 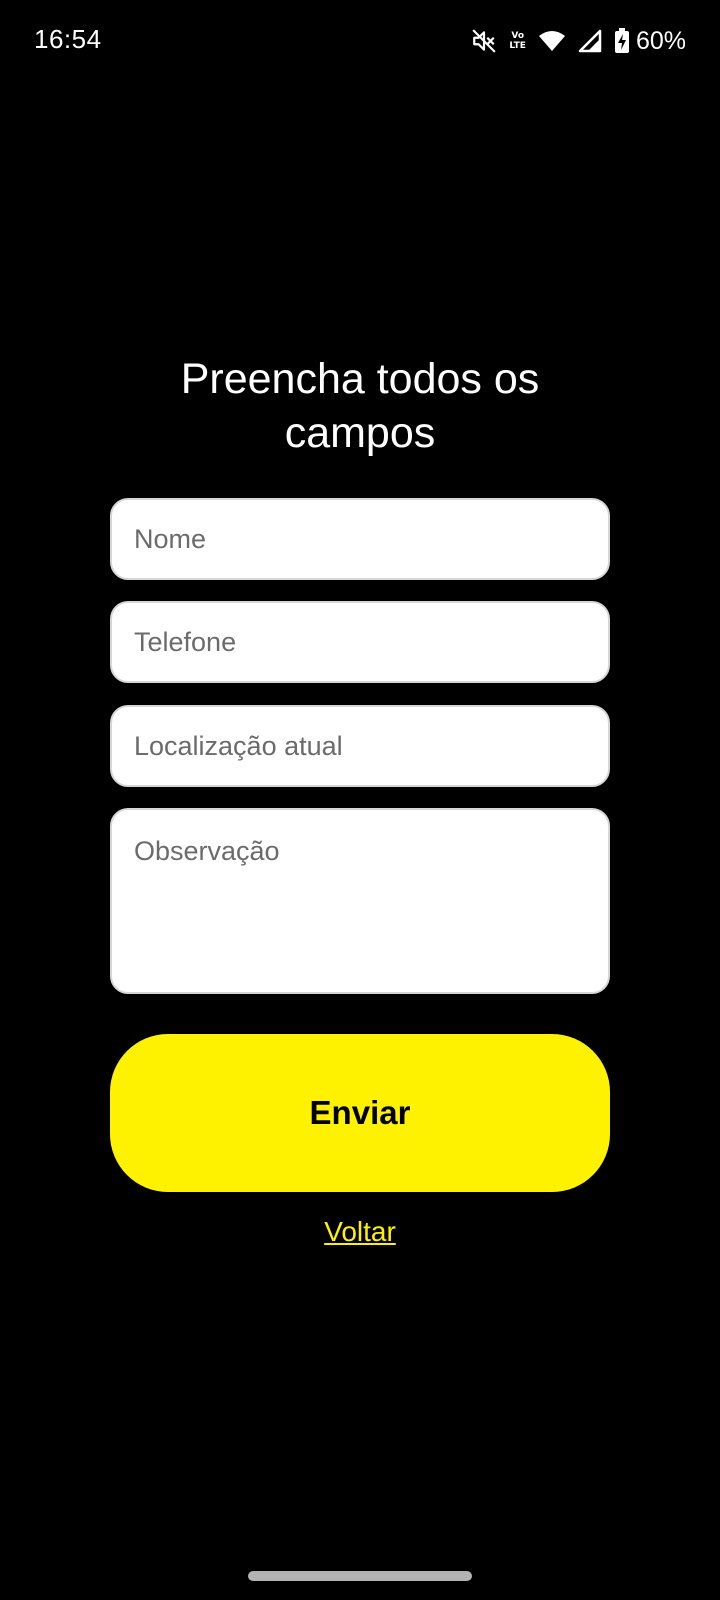 I want to click on volte-icon: Vo LTE, so click(x=517, y=41).